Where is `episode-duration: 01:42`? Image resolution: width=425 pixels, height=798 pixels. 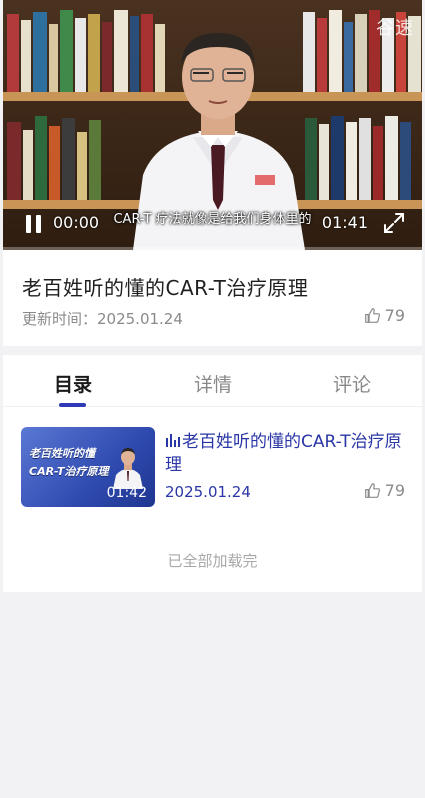
episode-duration: 01:42 is located at coordinates (126, 493).